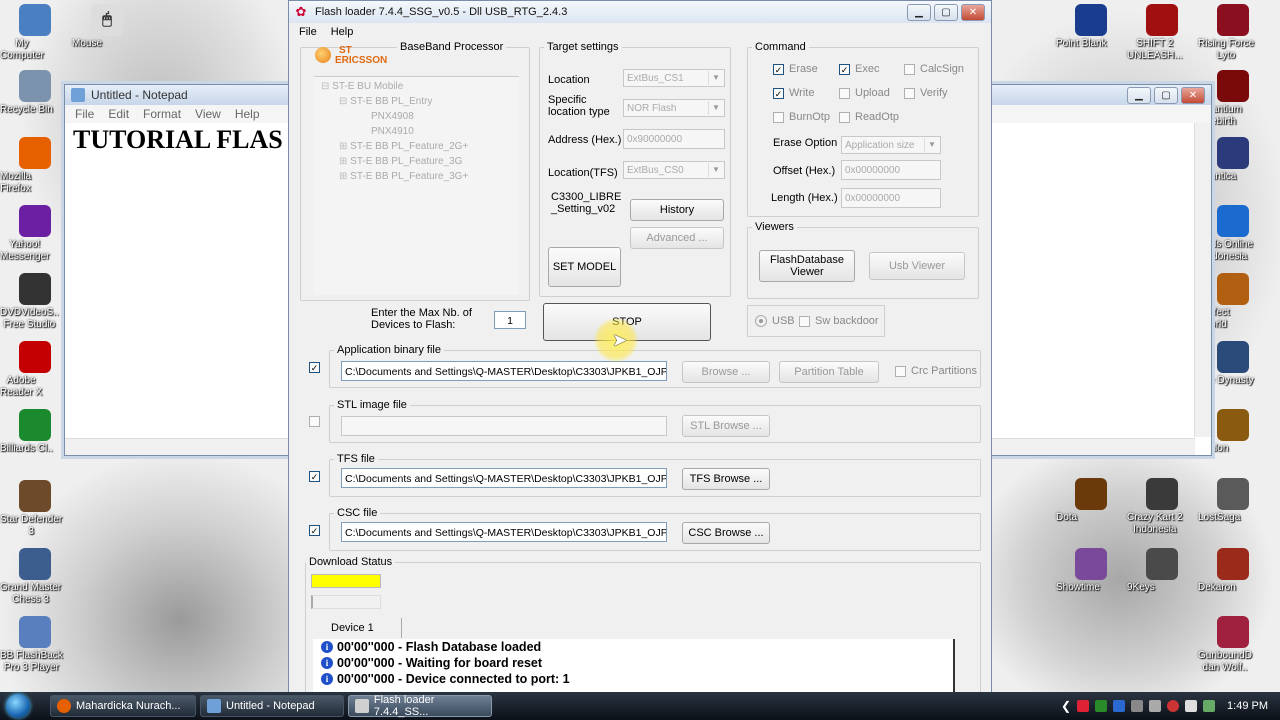 This screenshot has height=720, width=1280. Describe the element at coordinates (1155, 706) in the screenshot. I see `volume-icon` at that location.